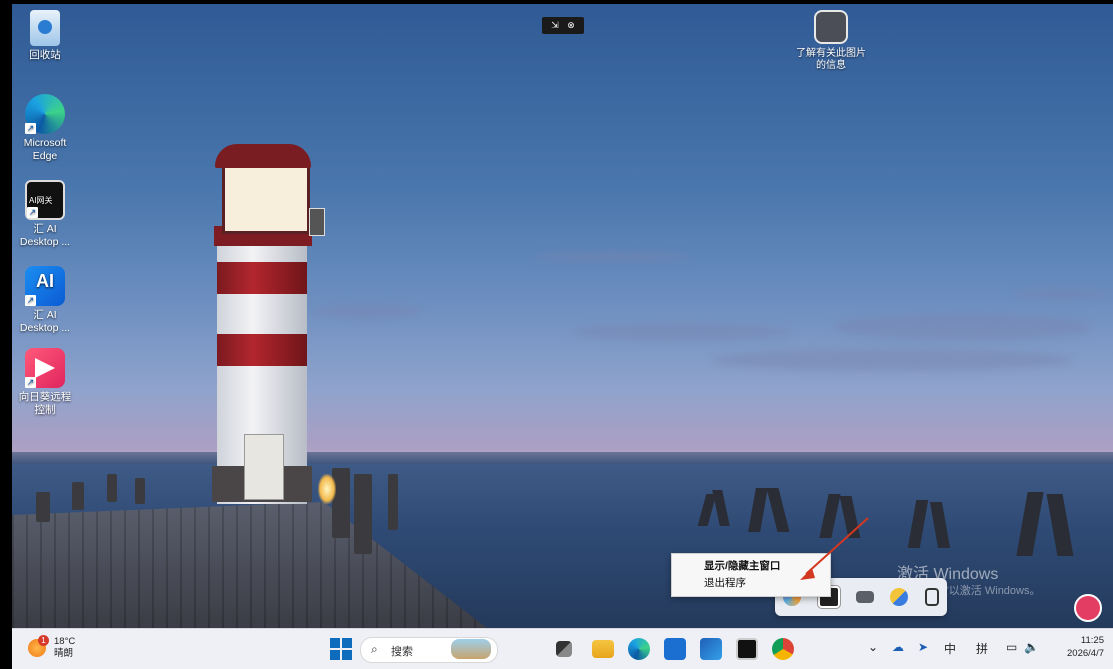 The height and width of the screenshot is (669, 1113). I want to click on close-icon: ⊗, so click(571, 25).